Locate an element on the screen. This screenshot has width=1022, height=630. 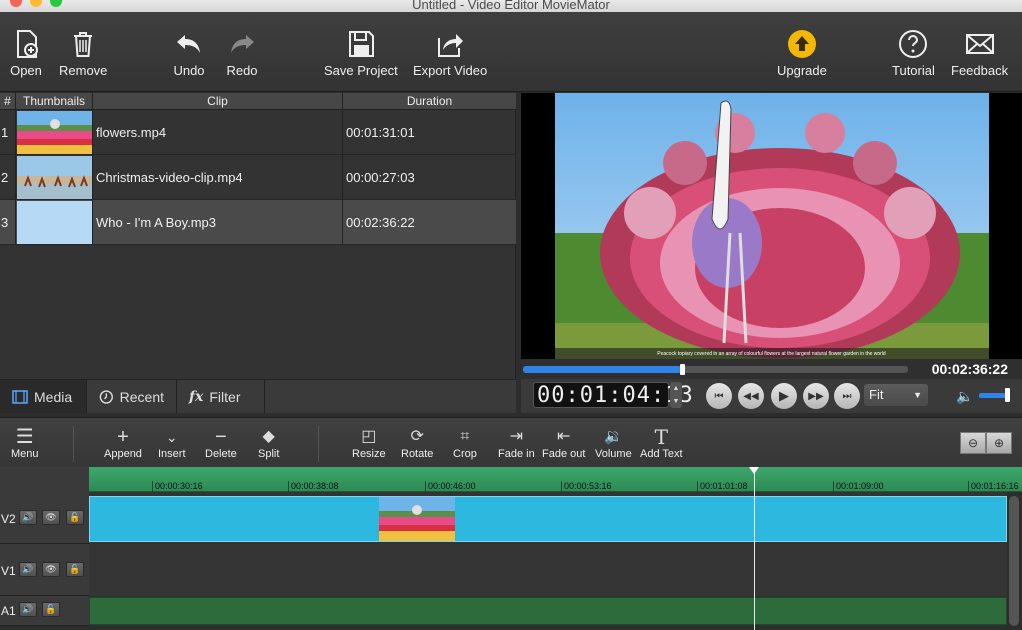
speaker-icon: 🔊 is located at coordinates (28, 517).